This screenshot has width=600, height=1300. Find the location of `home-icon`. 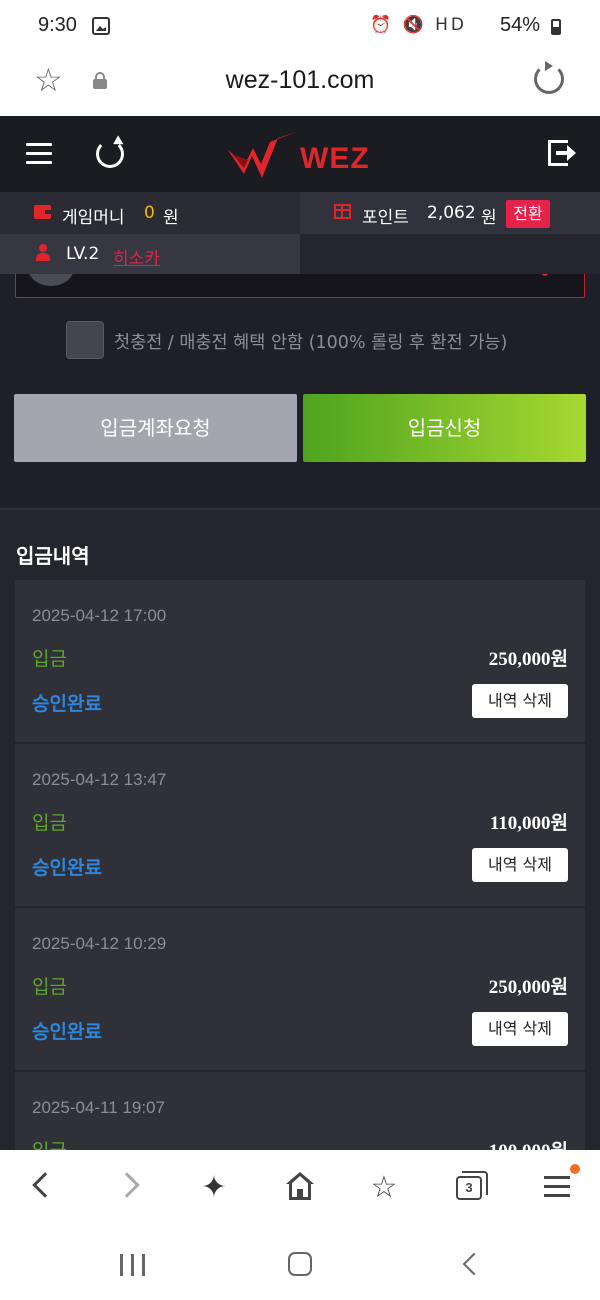

home-icon is located at coordinates (300, 1187).